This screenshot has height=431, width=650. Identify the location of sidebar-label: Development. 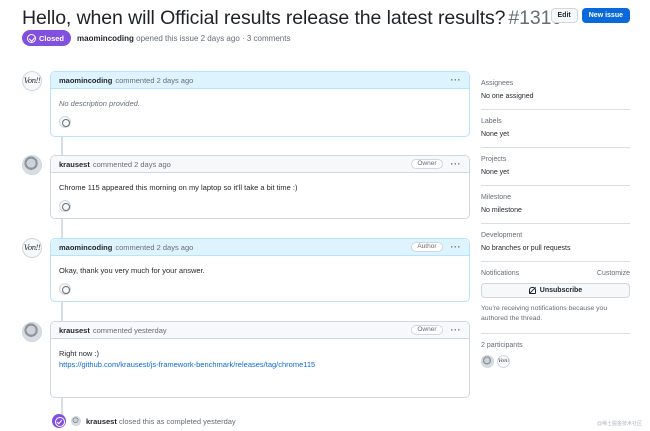
(555, 235).